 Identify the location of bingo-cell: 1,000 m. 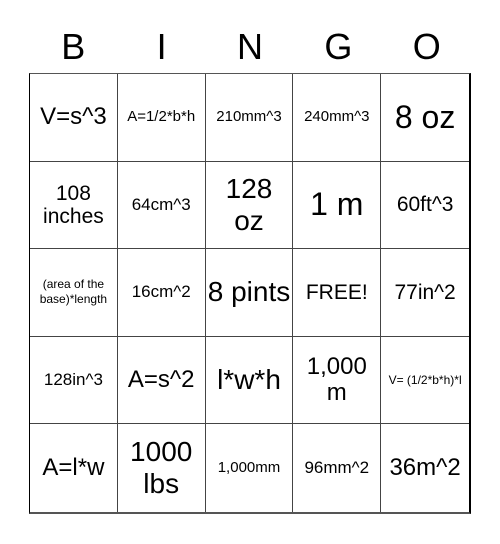
(337, 380).